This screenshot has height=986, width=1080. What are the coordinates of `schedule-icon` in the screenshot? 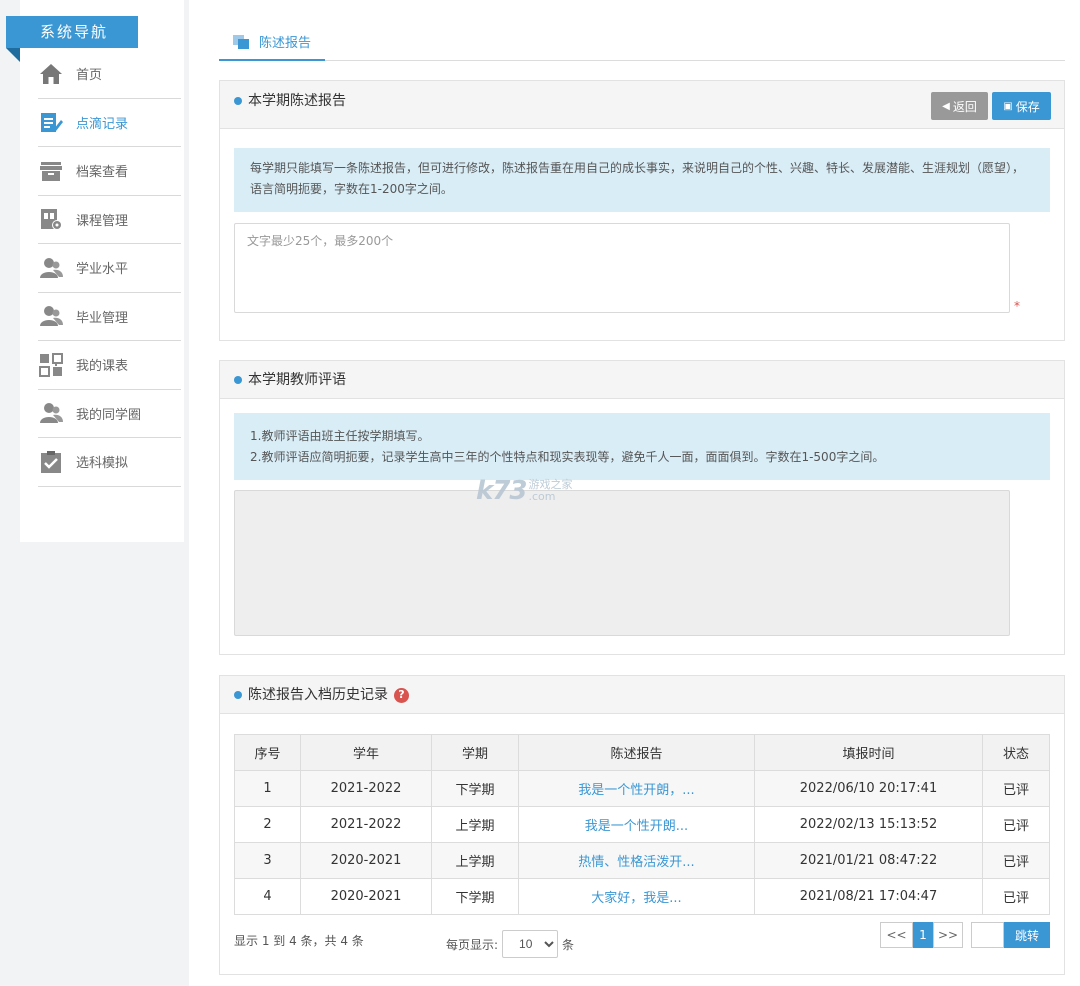 It's located at (51, 365).